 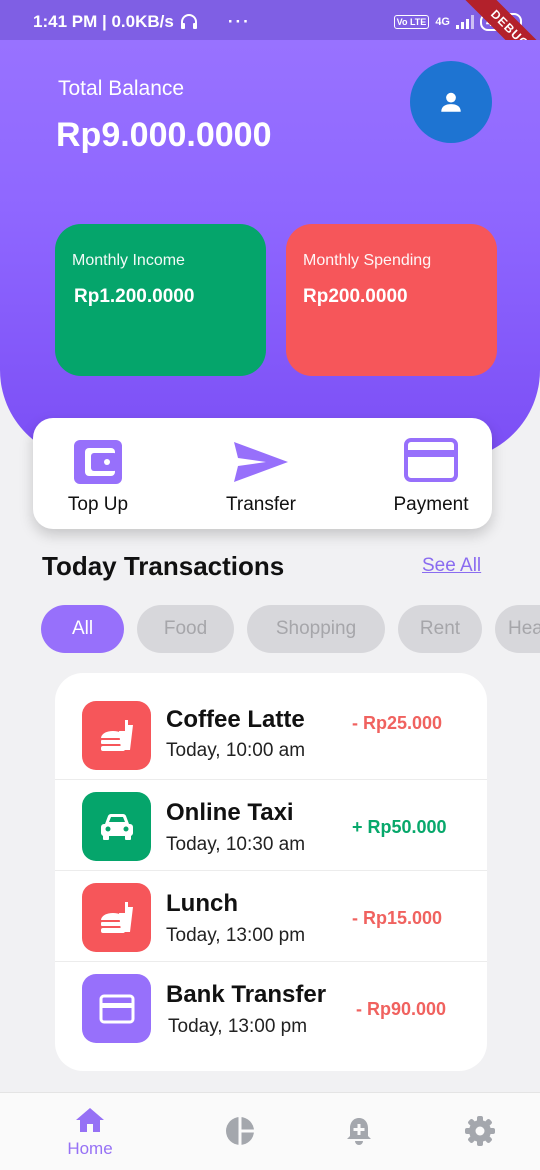 I want to click on transaction-name: Coffee Latte, so click(x=235, y=719).